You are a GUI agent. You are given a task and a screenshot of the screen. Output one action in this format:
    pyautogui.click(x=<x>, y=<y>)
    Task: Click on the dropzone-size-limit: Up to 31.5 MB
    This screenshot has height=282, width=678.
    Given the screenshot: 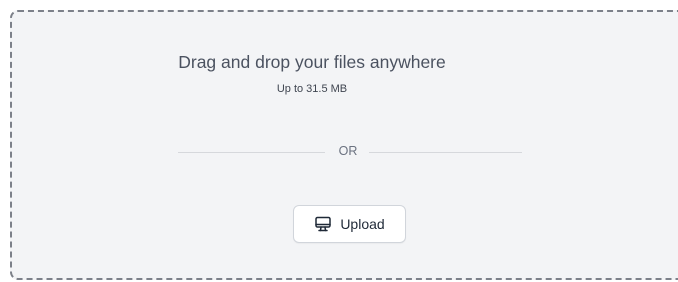 What is the action you would take?
    pyautogui.click(x=312, y=89)
    